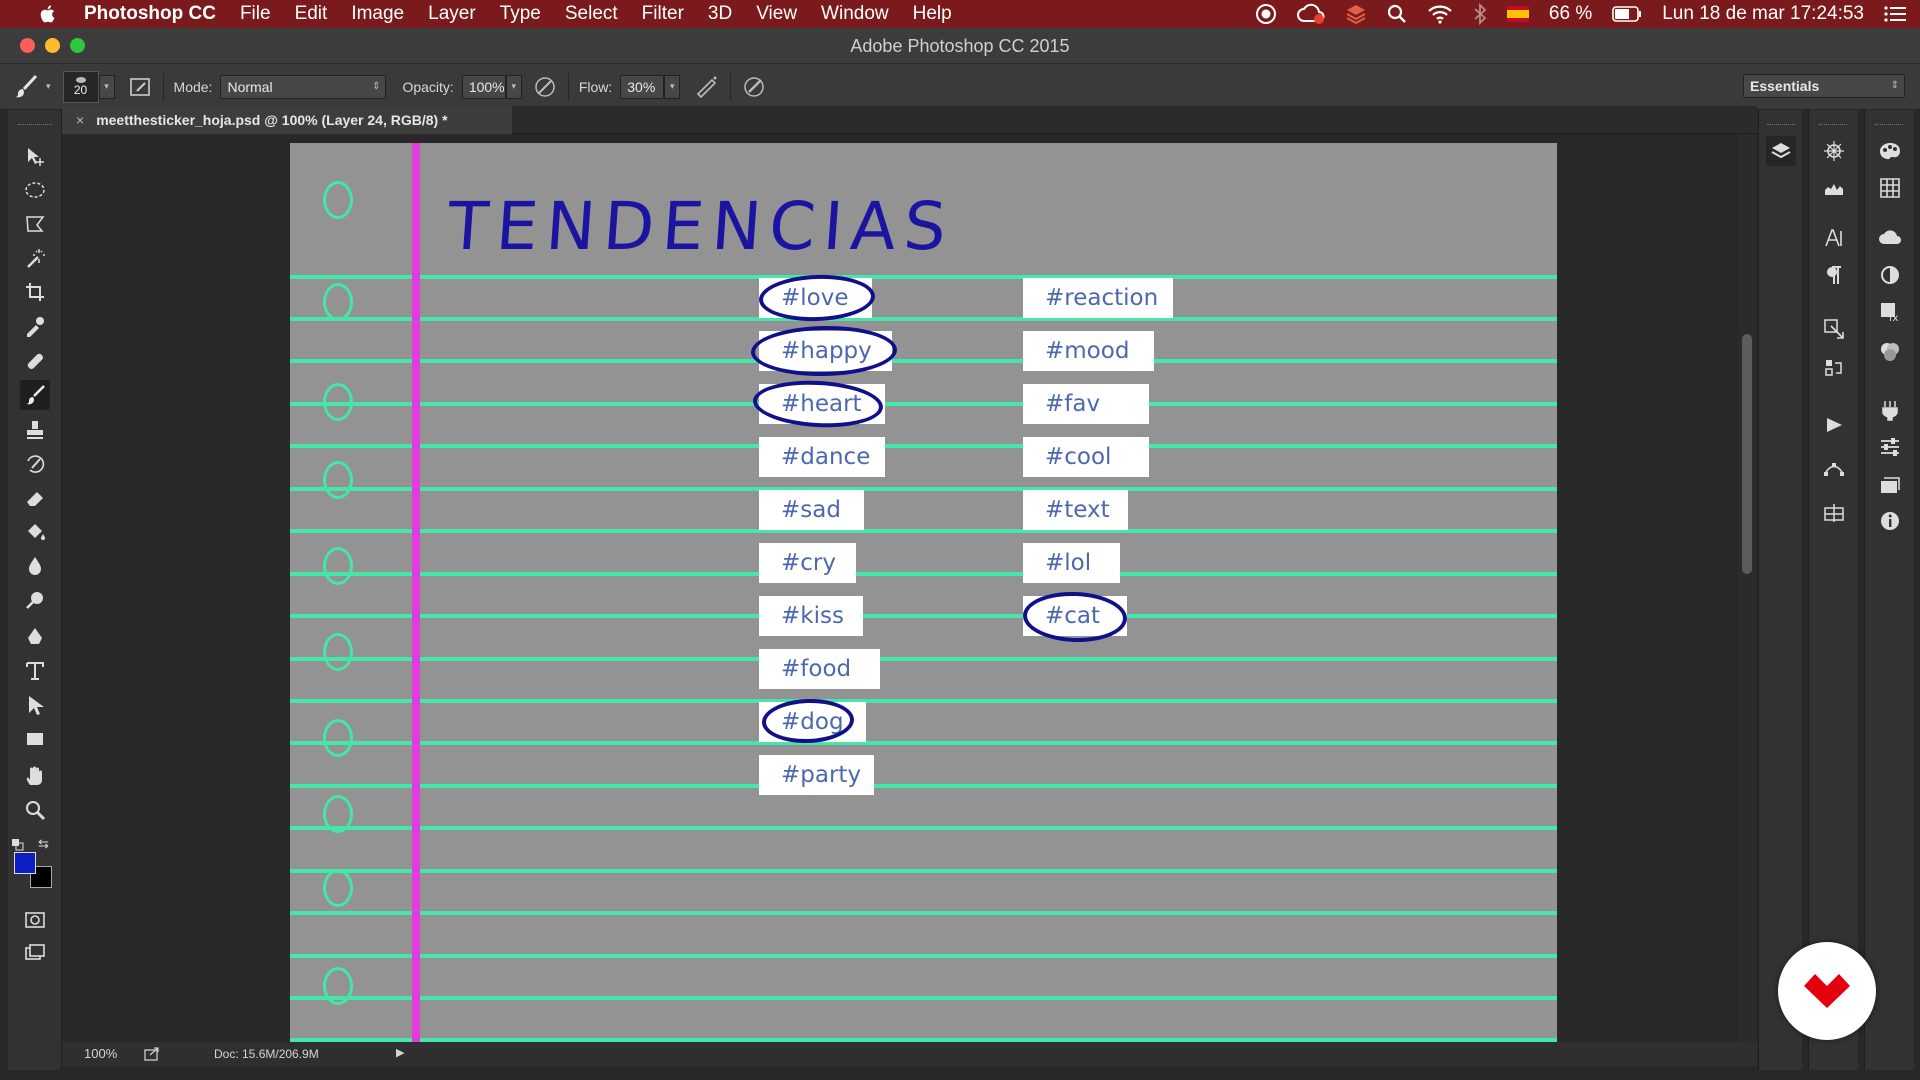  I want to click on opacity-input: 100%, so click(483, 86).